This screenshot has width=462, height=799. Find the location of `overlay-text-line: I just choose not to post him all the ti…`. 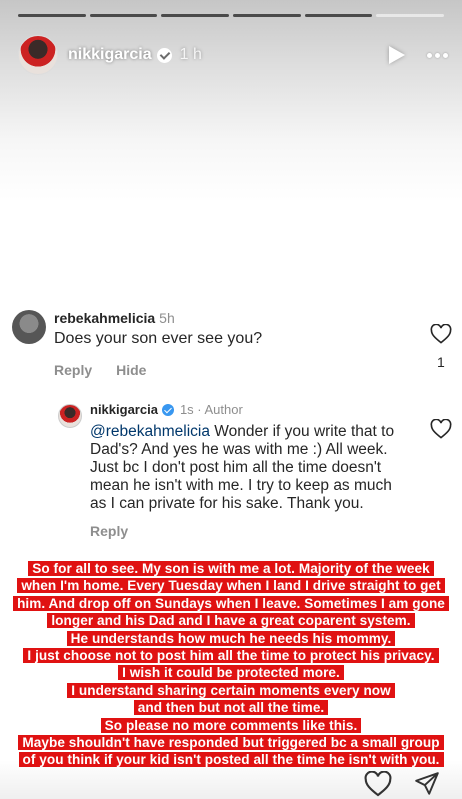

overlay-text-line: I just choose not to post him all the ti… is located at coordinates (231, 656).